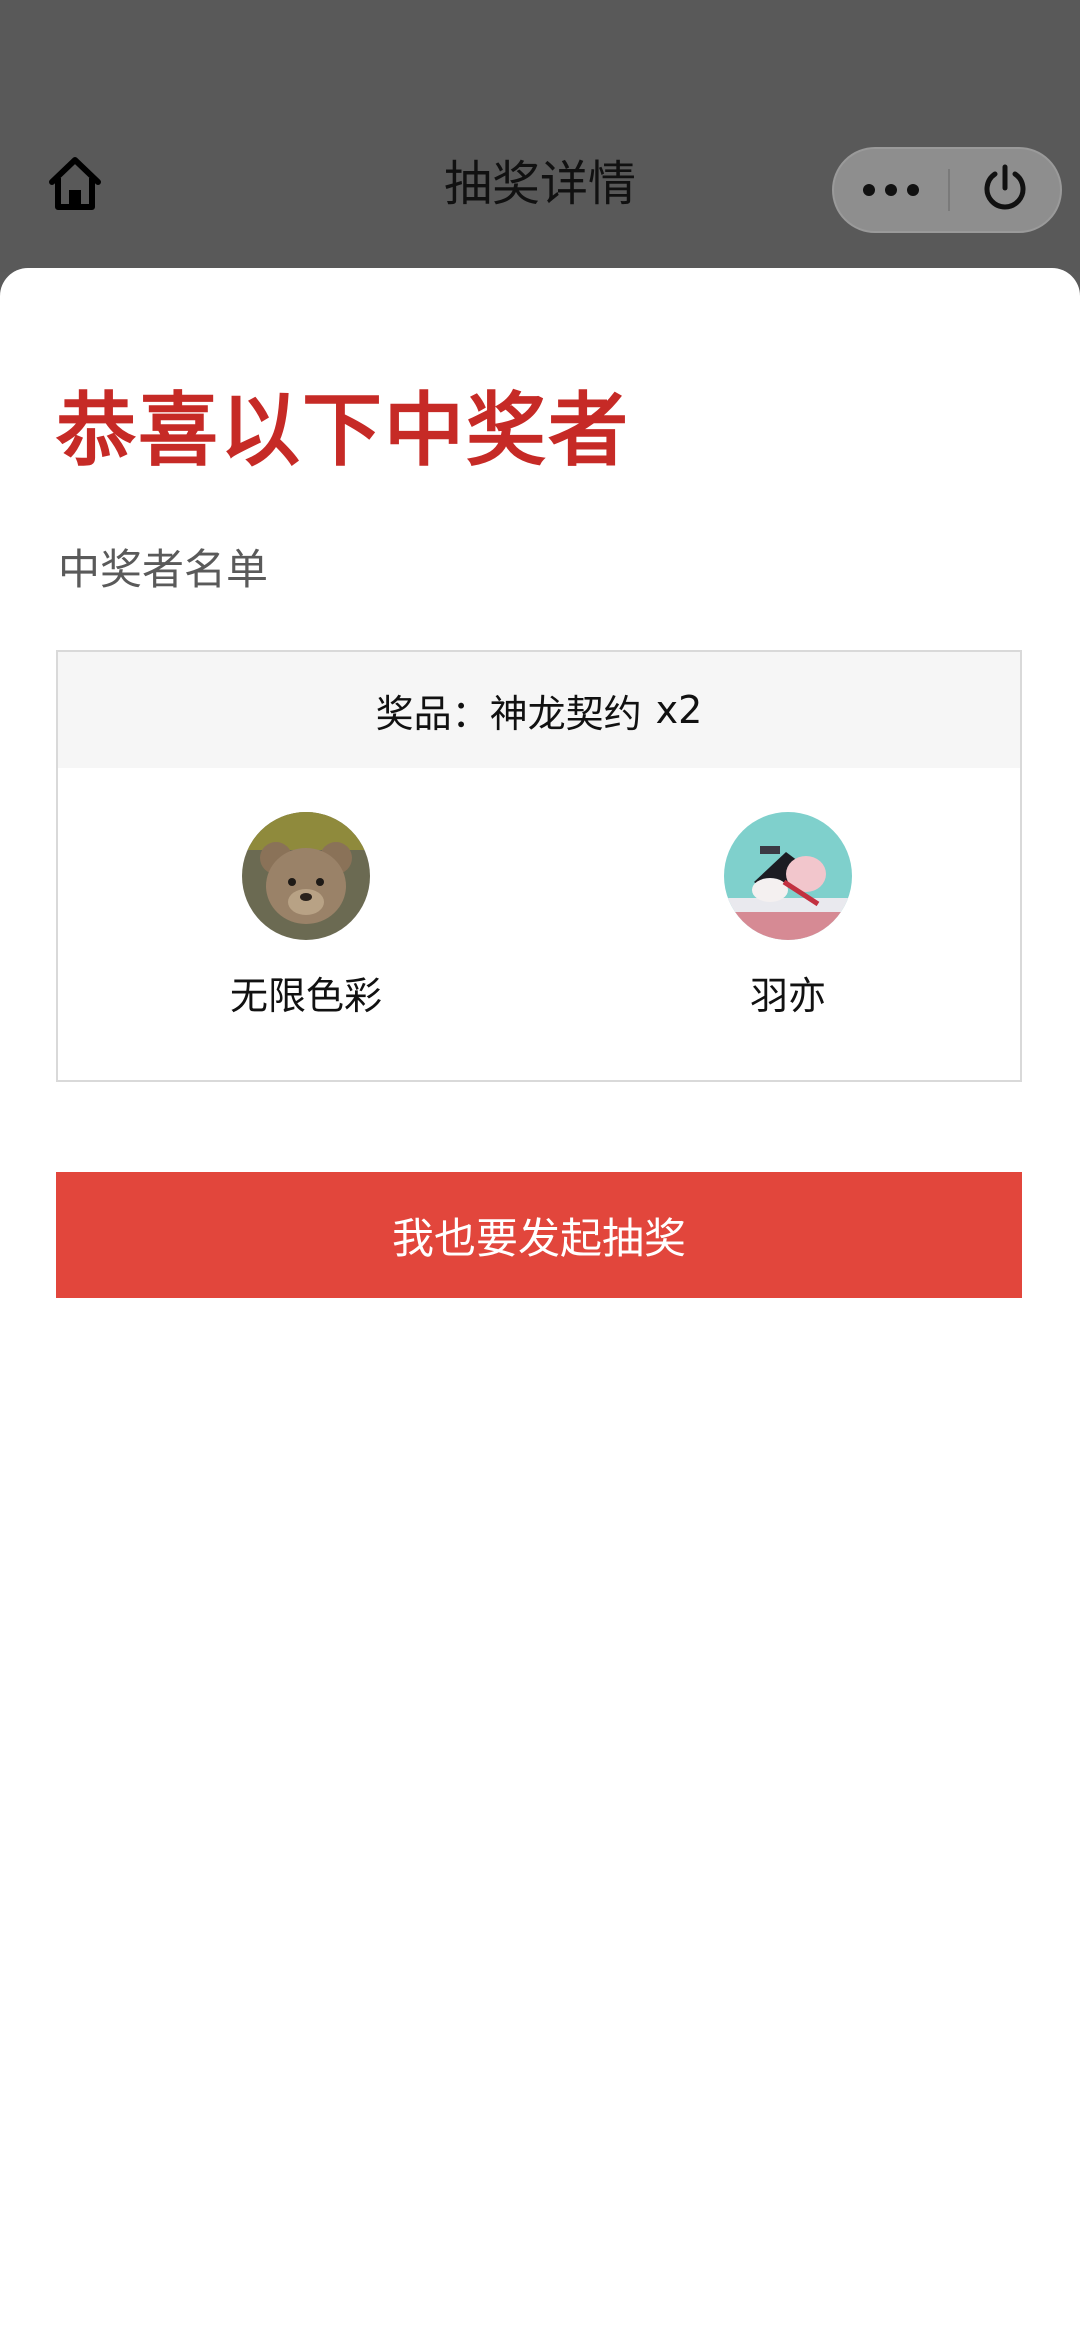 The image size is (1080, 2339). What do you see at coordinates (540, 136) in the screenshot?
I see `top-navbar: 抽奖详情` at bounding box center [540, 136].